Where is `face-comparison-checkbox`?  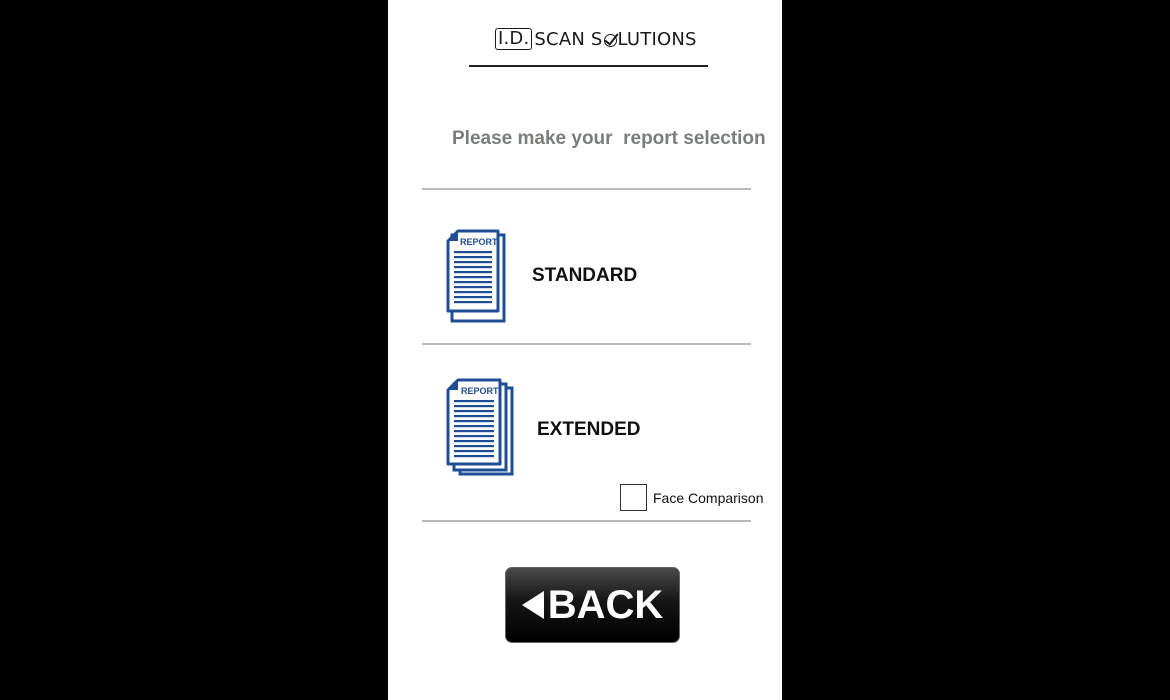 face-comparison-checkbox is located at coordinates (633, 497).